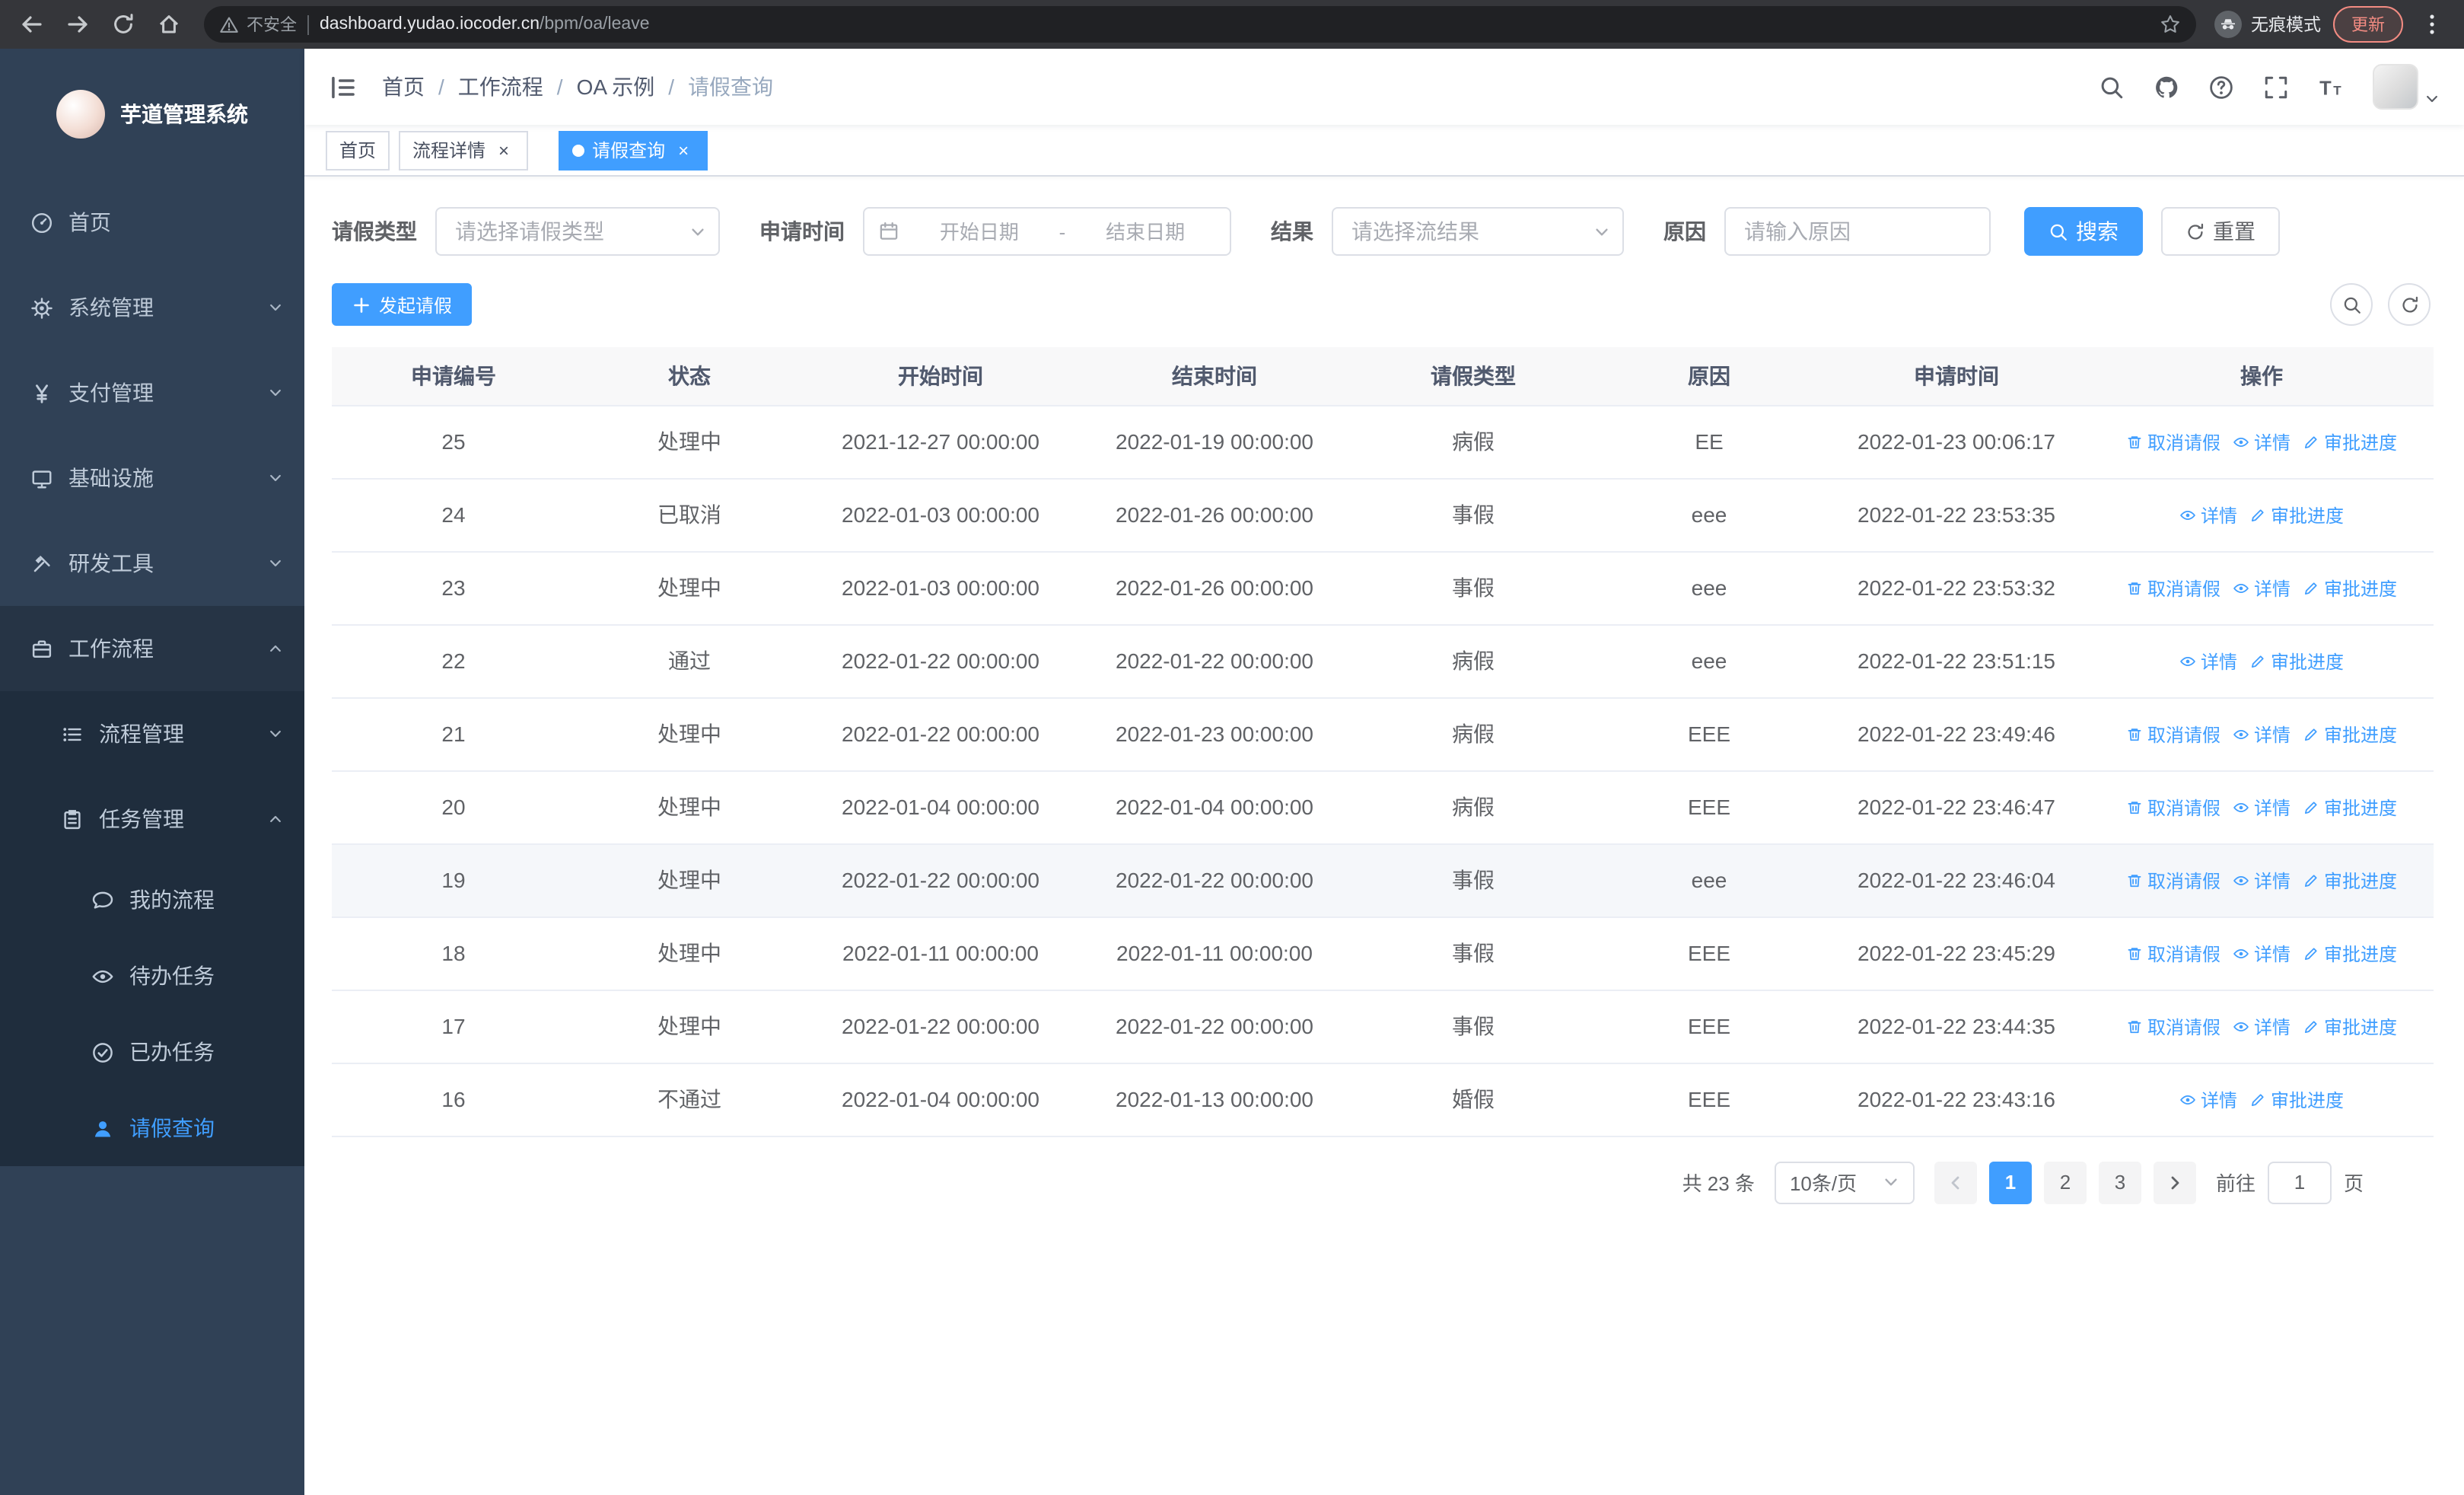  I want to click on back-icon, so click(32, 25).